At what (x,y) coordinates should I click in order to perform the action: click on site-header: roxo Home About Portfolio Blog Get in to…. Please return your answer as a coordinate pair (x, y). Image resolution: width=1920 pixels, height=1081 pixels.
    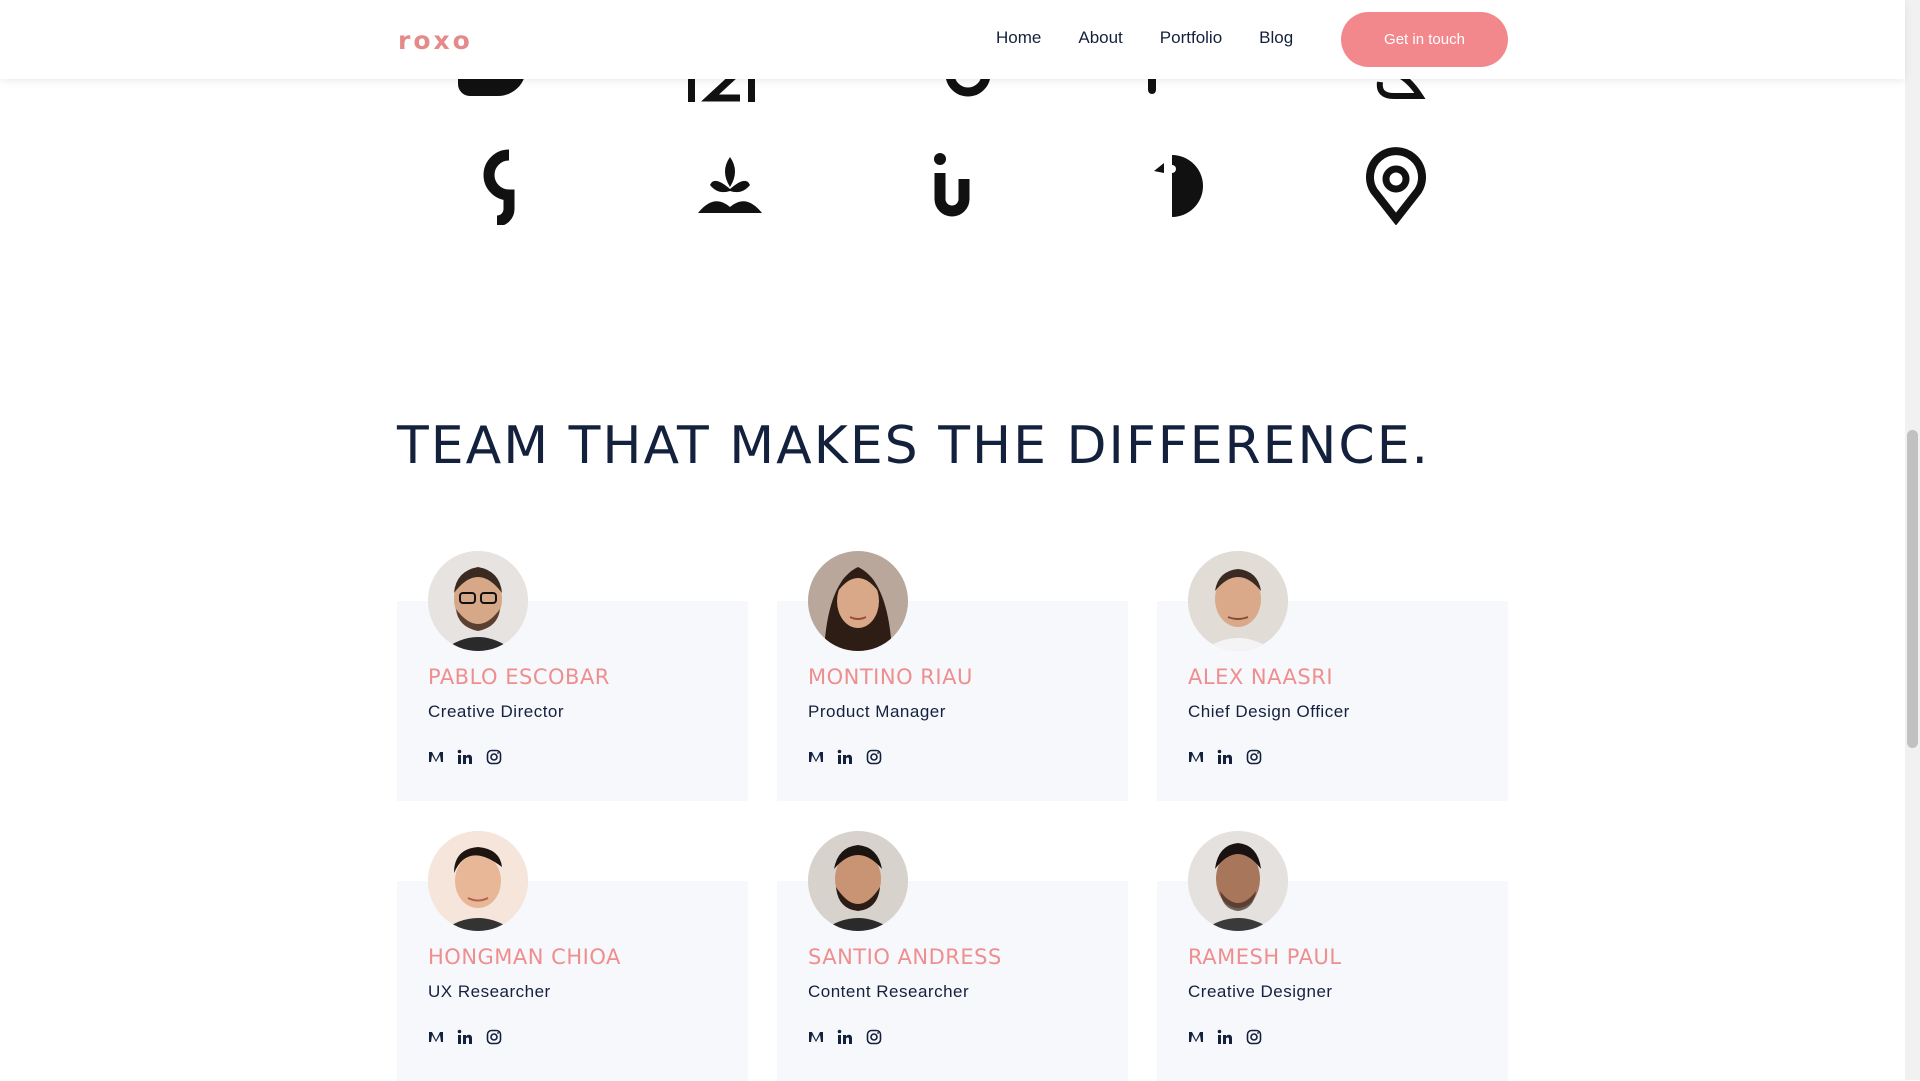
    Looking at the image, I should click on (952, 39).